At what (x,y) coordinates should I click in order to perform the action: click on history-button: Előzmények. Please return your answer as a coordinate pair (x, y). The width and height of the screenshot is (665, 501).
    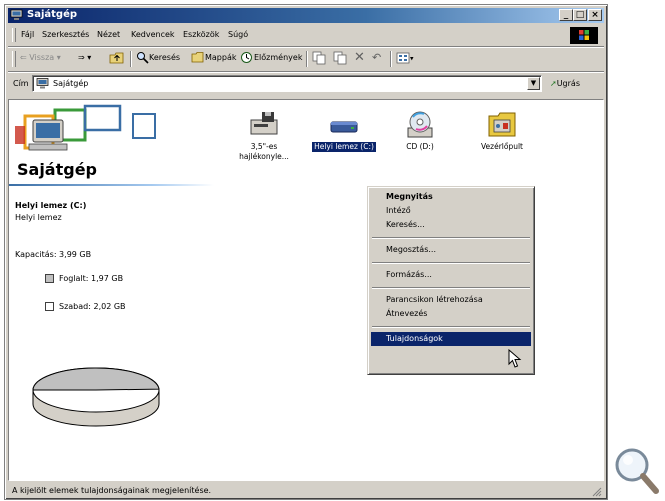
    Looking at the image, I should click on (271, 57).